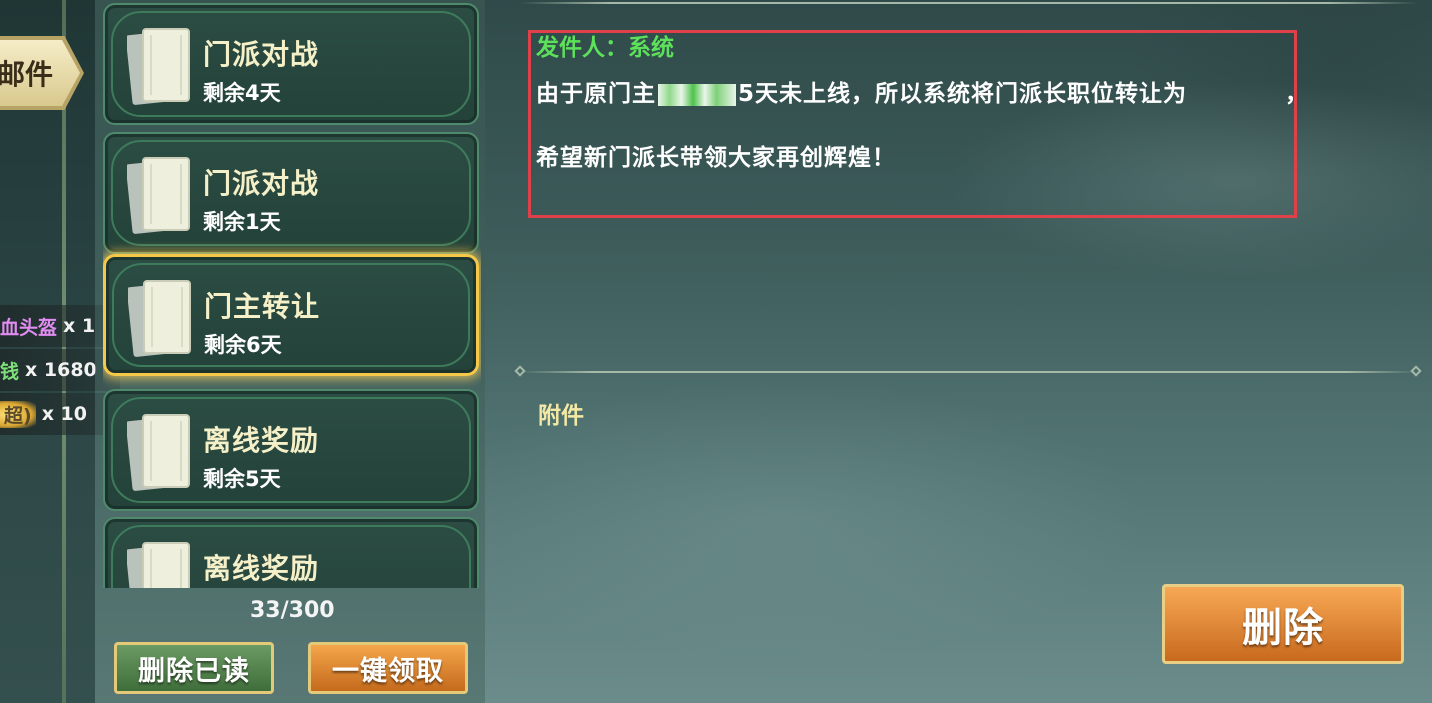  Describe the element at coordinates (561, 416) in the screenshot. I see `attachment-label: 附件` at that location.